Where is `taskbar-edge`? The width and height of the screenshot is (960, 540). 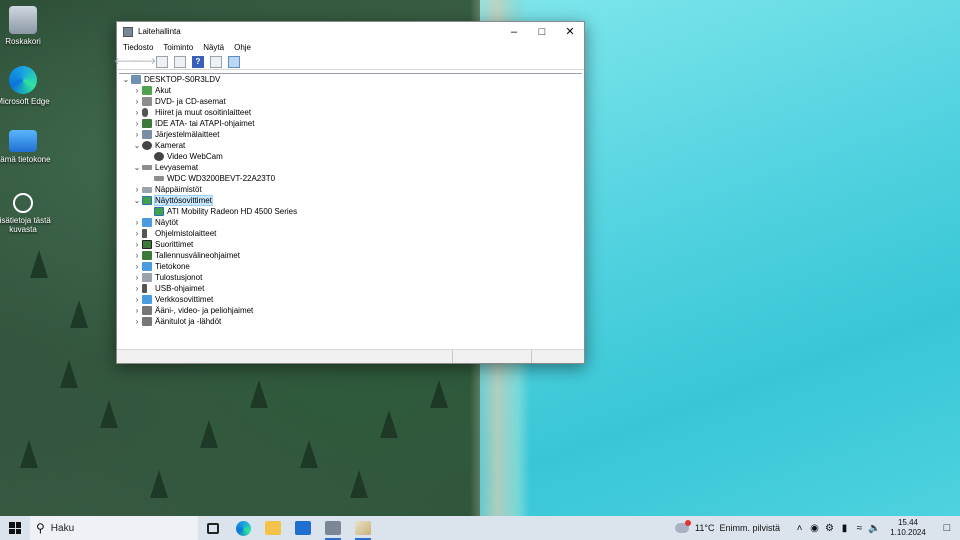 taskbar-edge is located at coordinates (243, 528).